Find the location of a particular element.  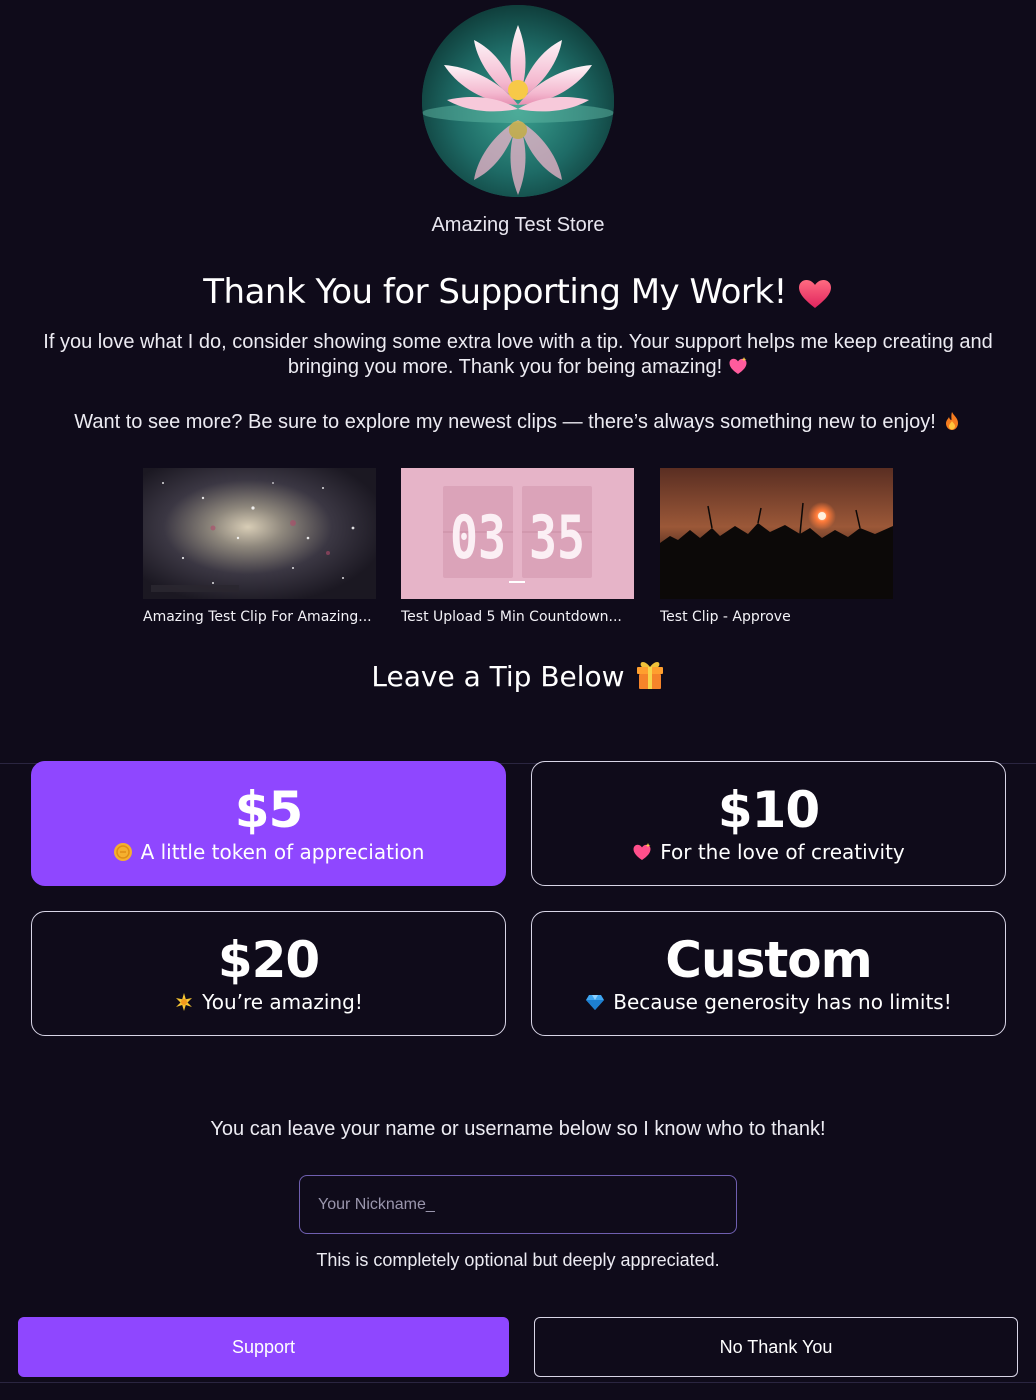

no-thank-you-button: No Thank You is located at coordinates (776, 1347).